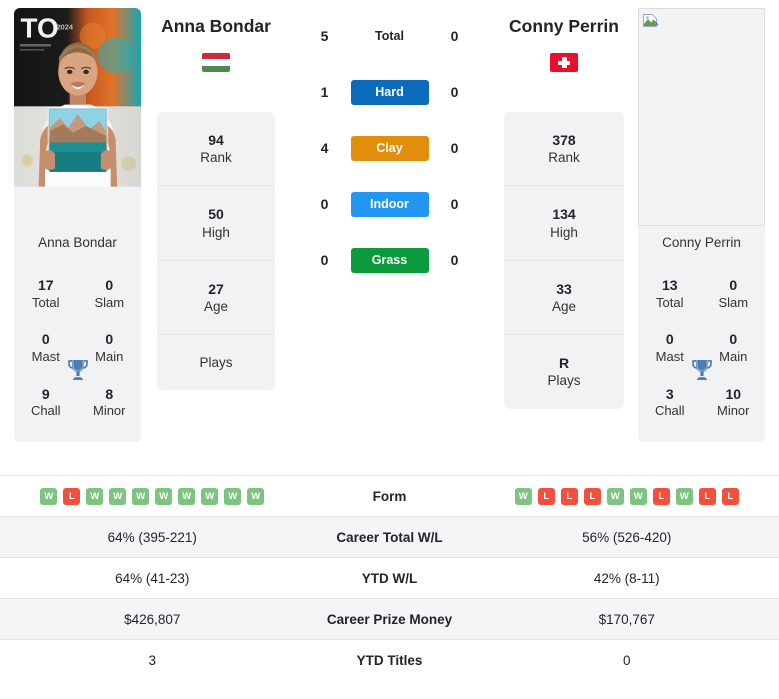 The width and height of the screenshot is (779, 699). Describe the element at coordinates (389, 148) in the screenshot. I see `surface-badge-clay: Clay` at that location.